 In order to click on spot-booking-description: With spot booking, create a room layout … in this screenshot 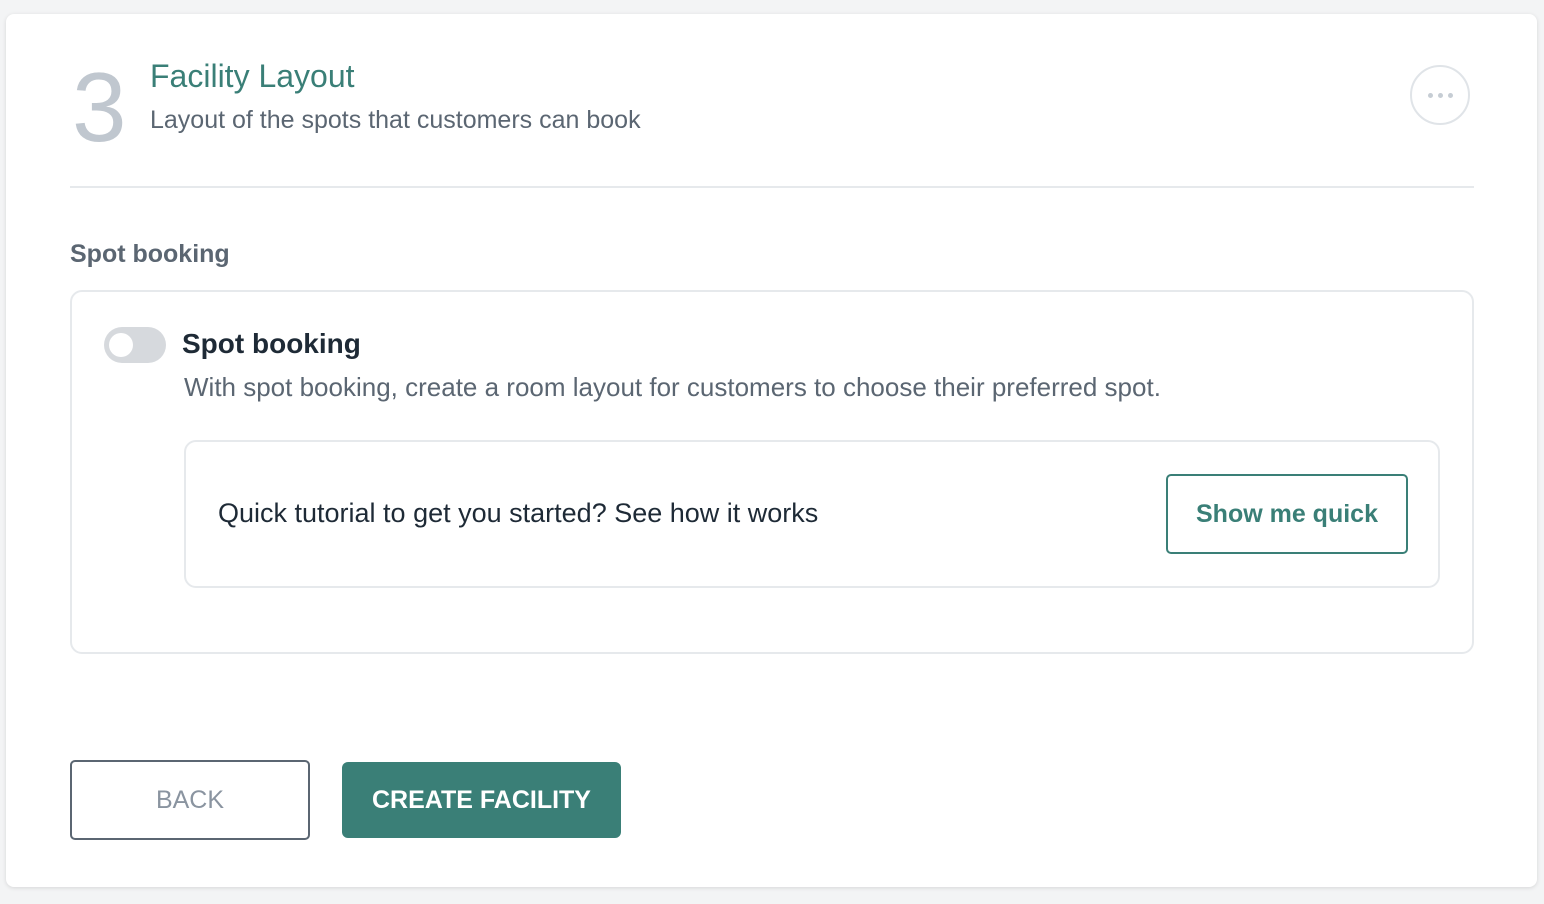, I will do `click(672, 387)`.